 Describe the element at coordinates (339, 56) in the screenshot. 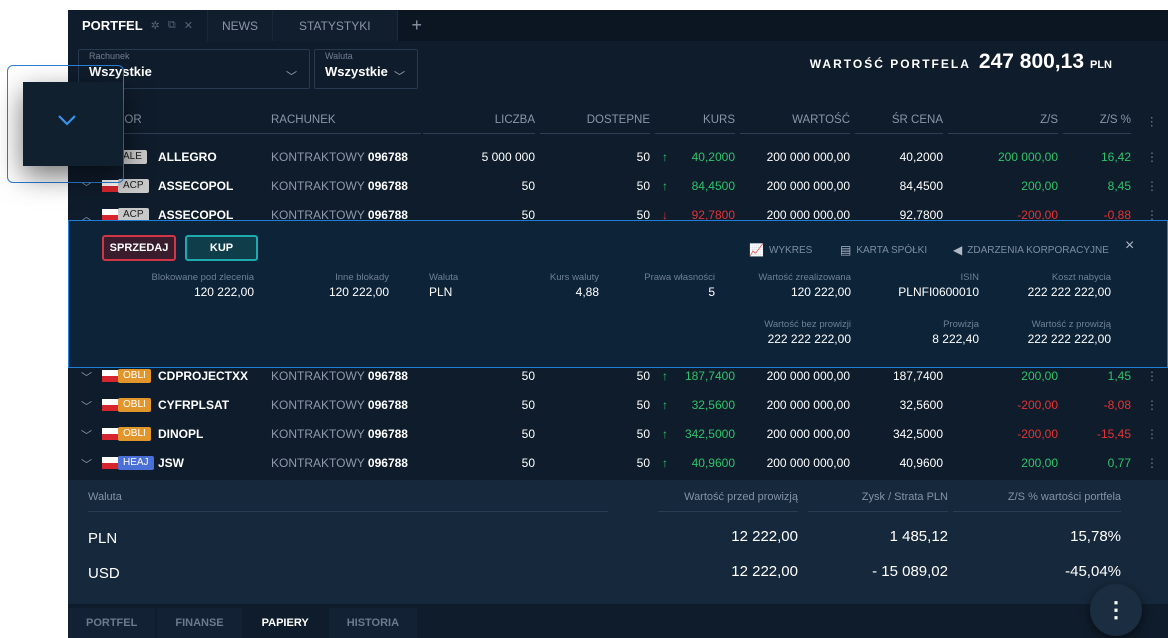

I see `waluta-label: Waluta` at that location.